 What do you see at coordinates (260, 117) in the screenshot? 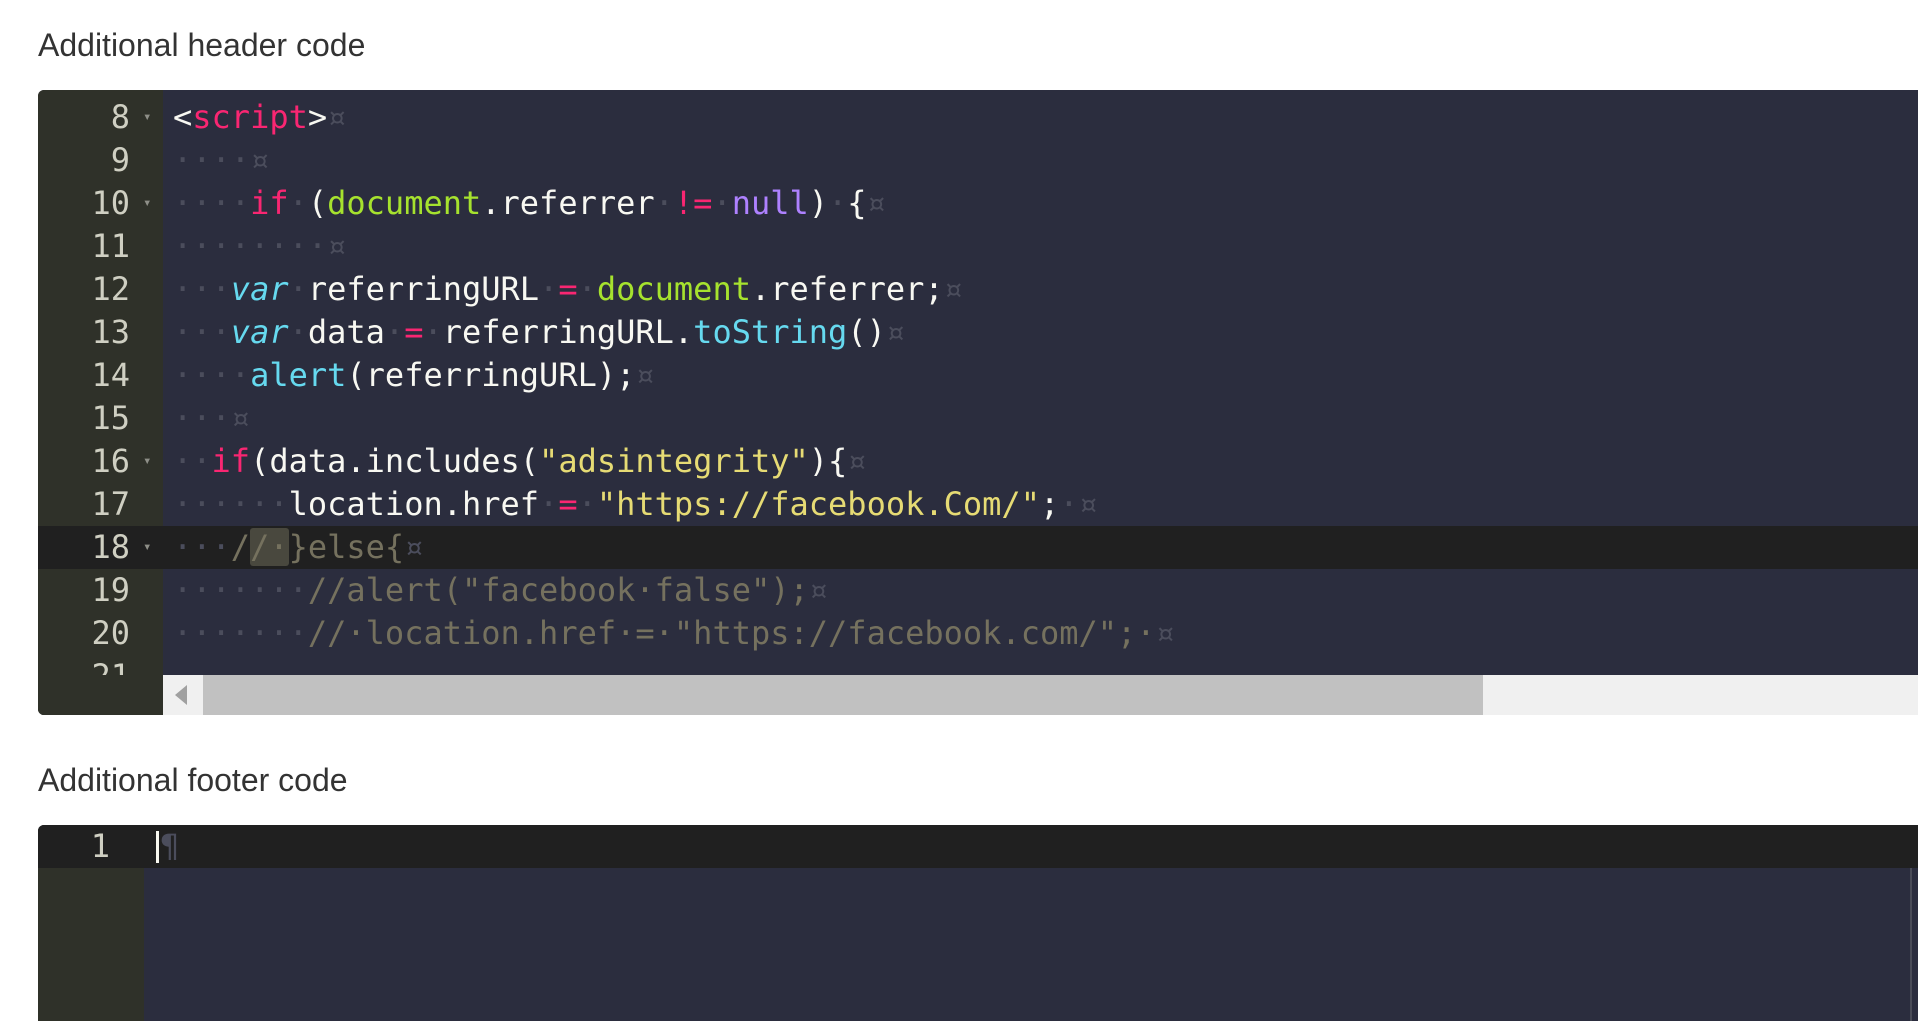
I see `code-text: <script>¤` at bounding box center [260, 117].